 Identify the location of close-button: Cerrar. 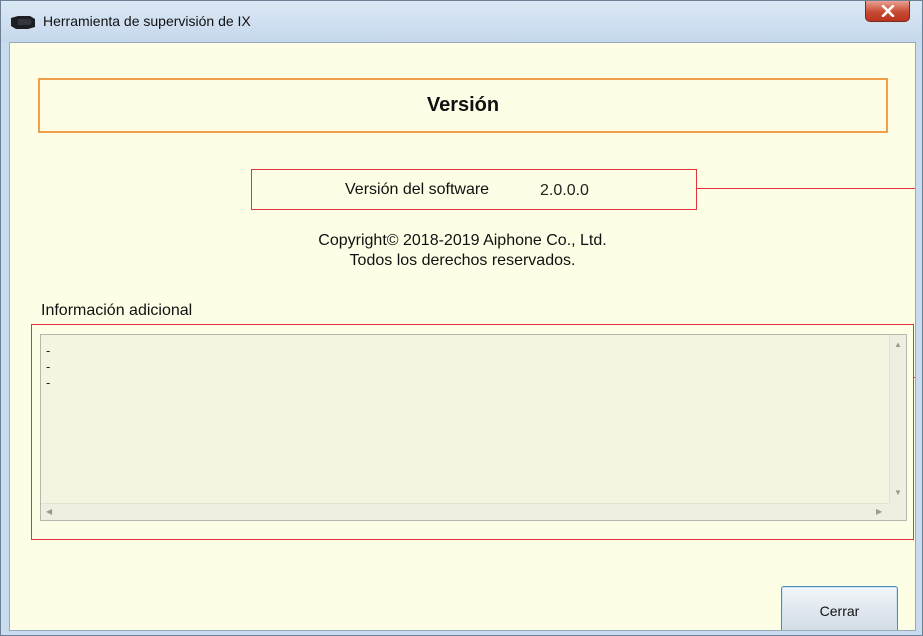
(839, 608).